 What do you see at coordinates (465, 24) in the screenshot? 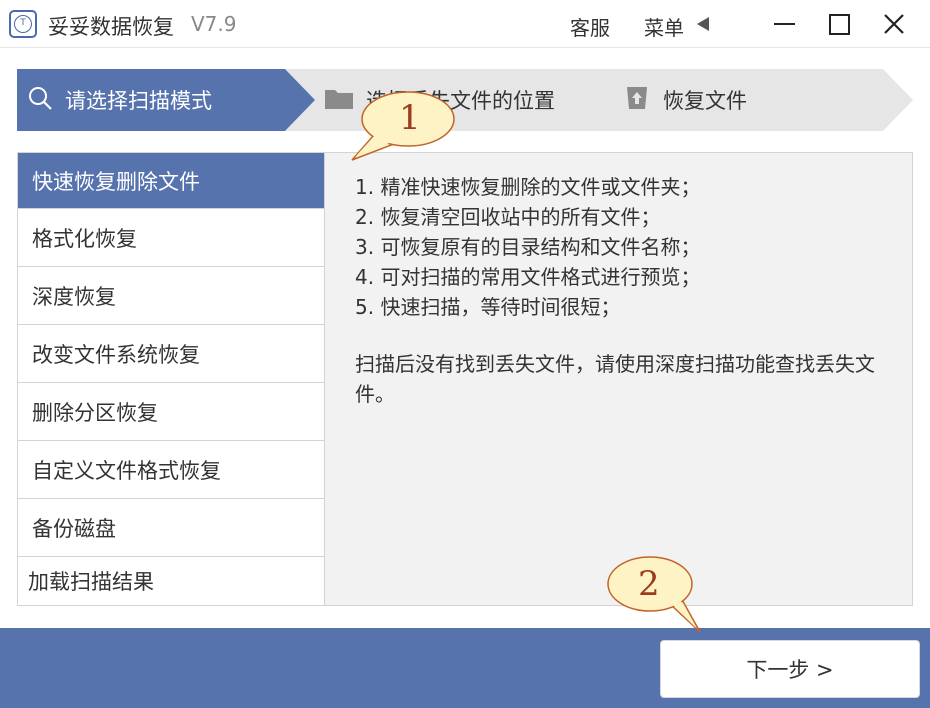
I see `title-bar: T 妥妥数据恢复 V7.9 客服 菜单` at bounding box center [465, 24].